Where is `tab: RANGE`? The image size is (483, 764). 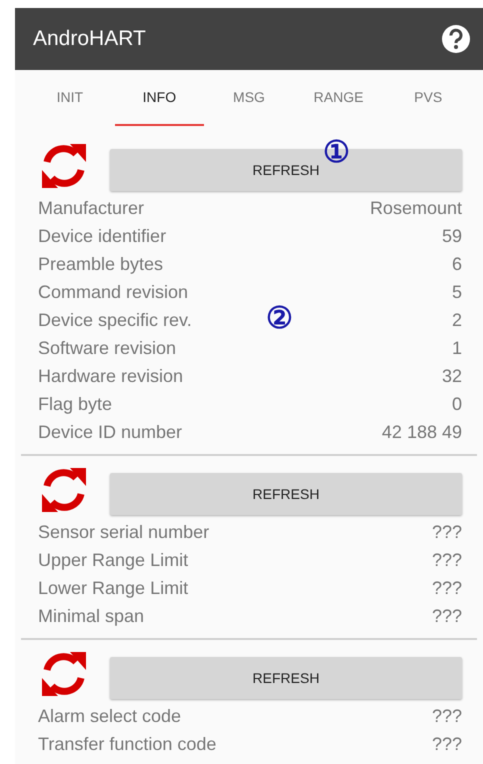
tab: RANGE is located at coordinates (339, 98).